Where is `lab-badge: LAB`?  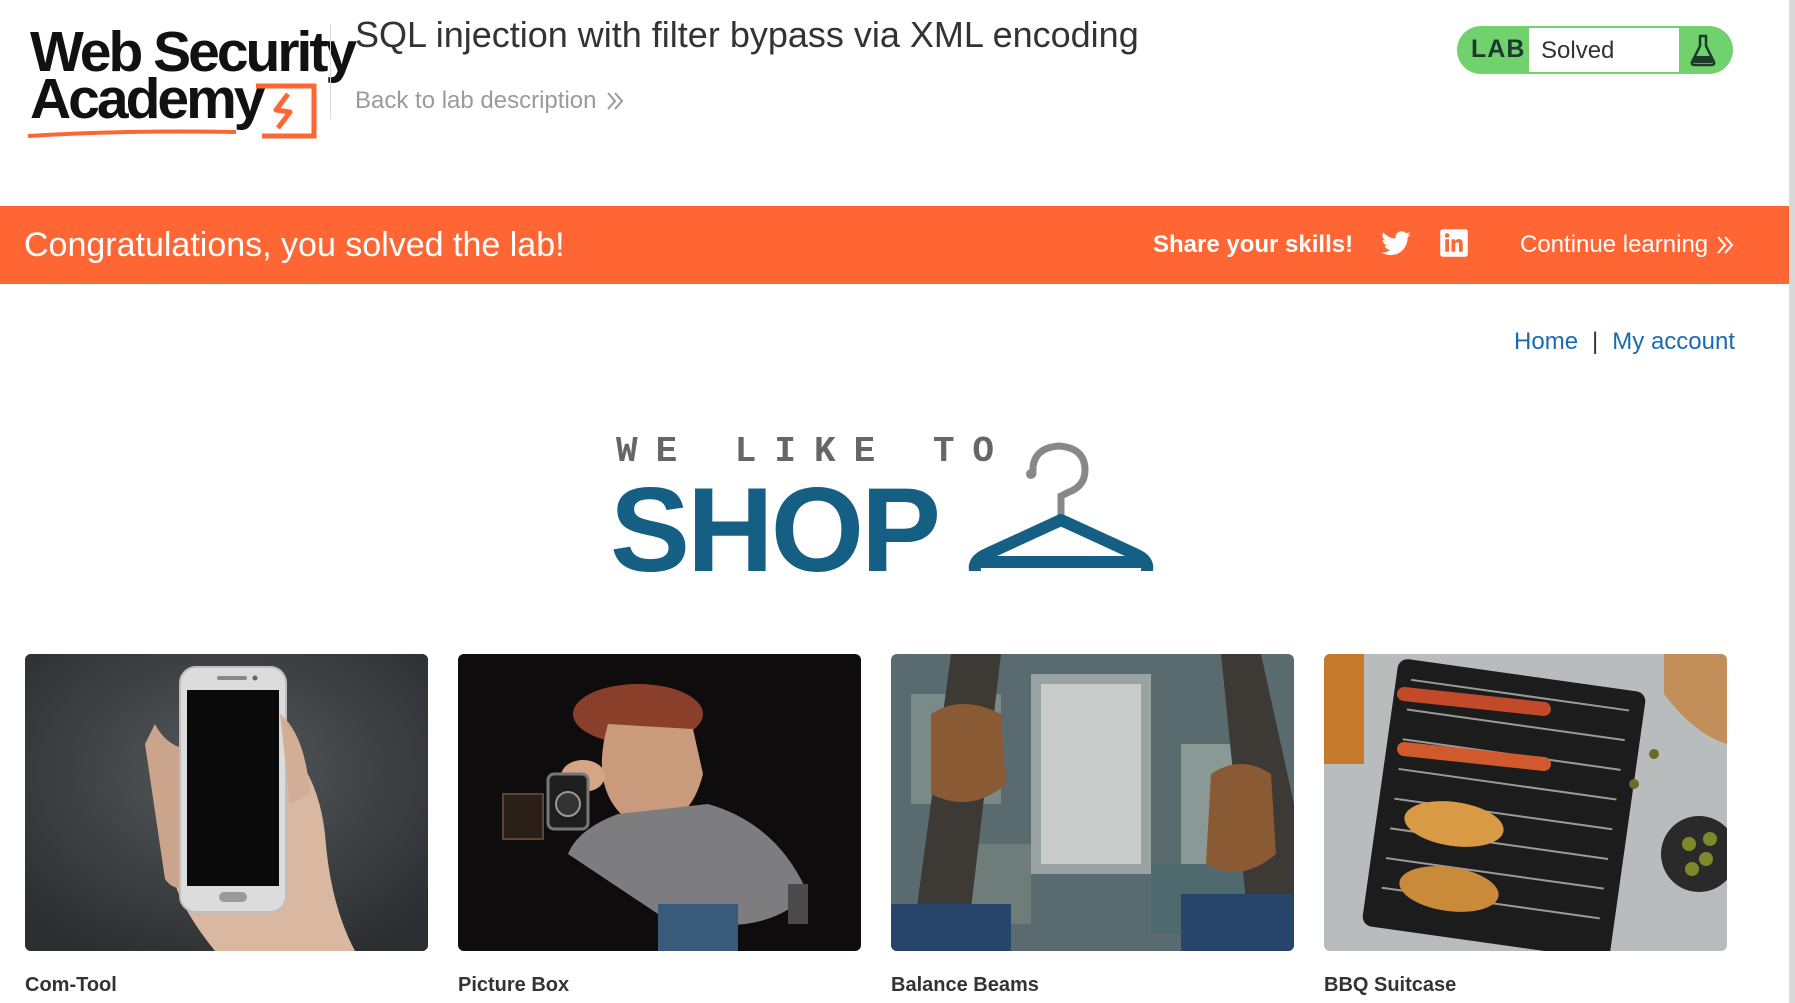
lab-badge: LAB is located at coordinates (1498, 49).